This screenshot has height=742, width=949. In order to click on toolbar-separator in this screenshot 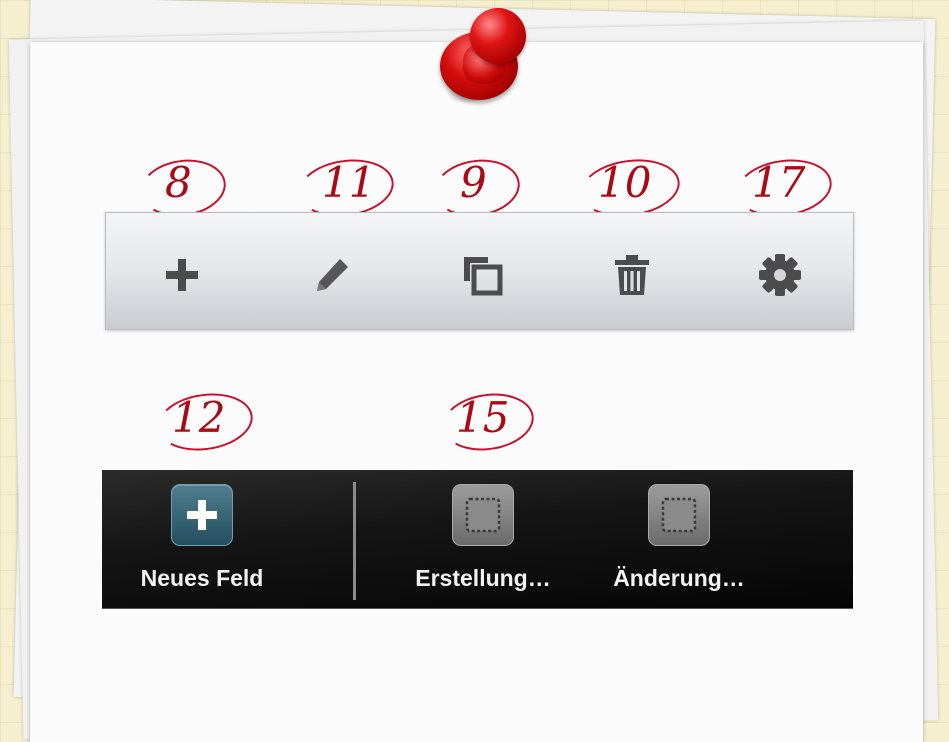, I will do `click(354, 541)`.